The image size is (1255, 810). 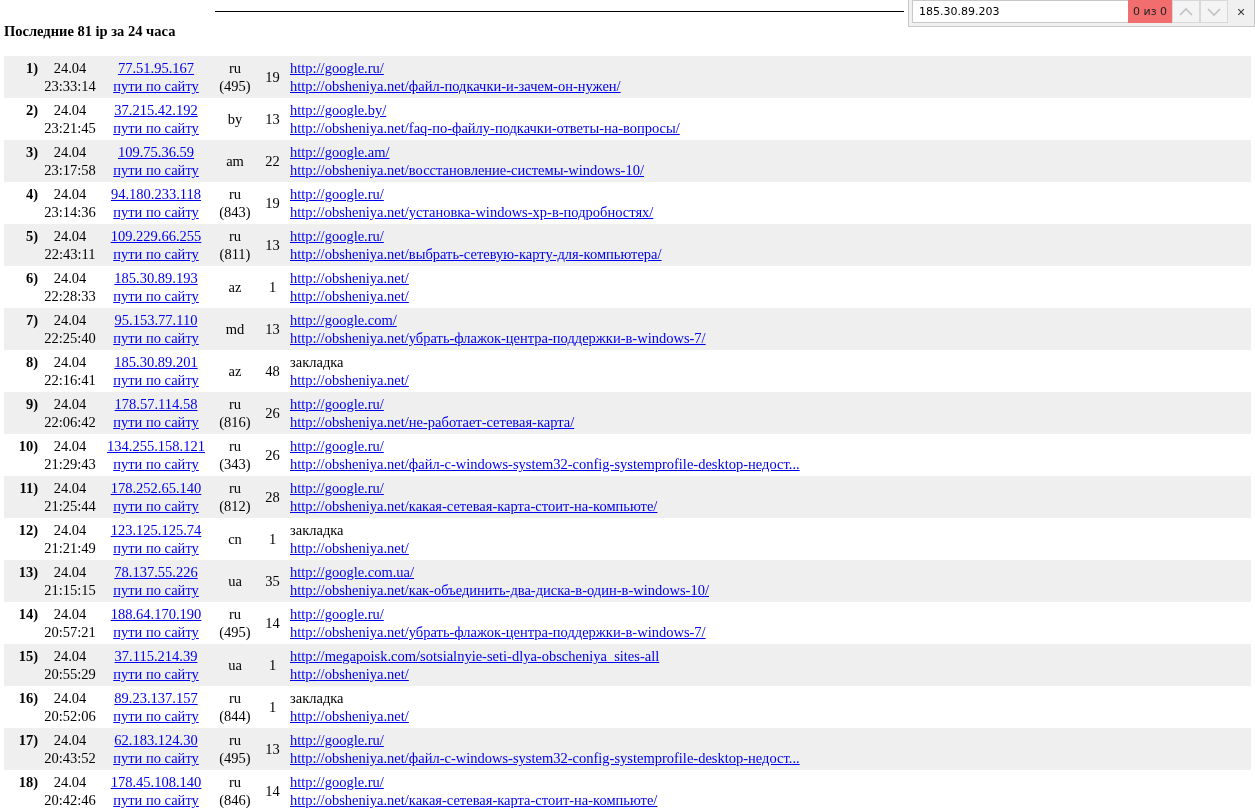 What do you see at coordinates (156, 404) in the screenshot?
I see `ip-link: 178.57.114.58` at bounding box center [156, 404].